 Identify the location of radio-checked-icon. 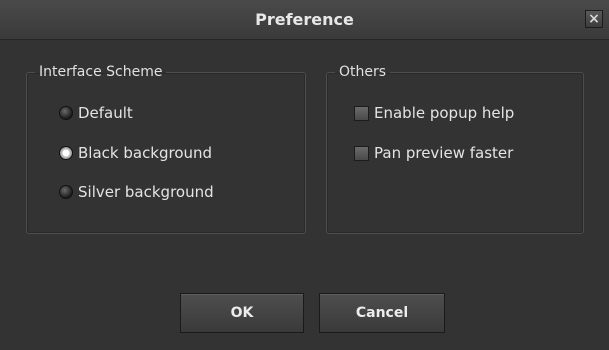
(66, 153).